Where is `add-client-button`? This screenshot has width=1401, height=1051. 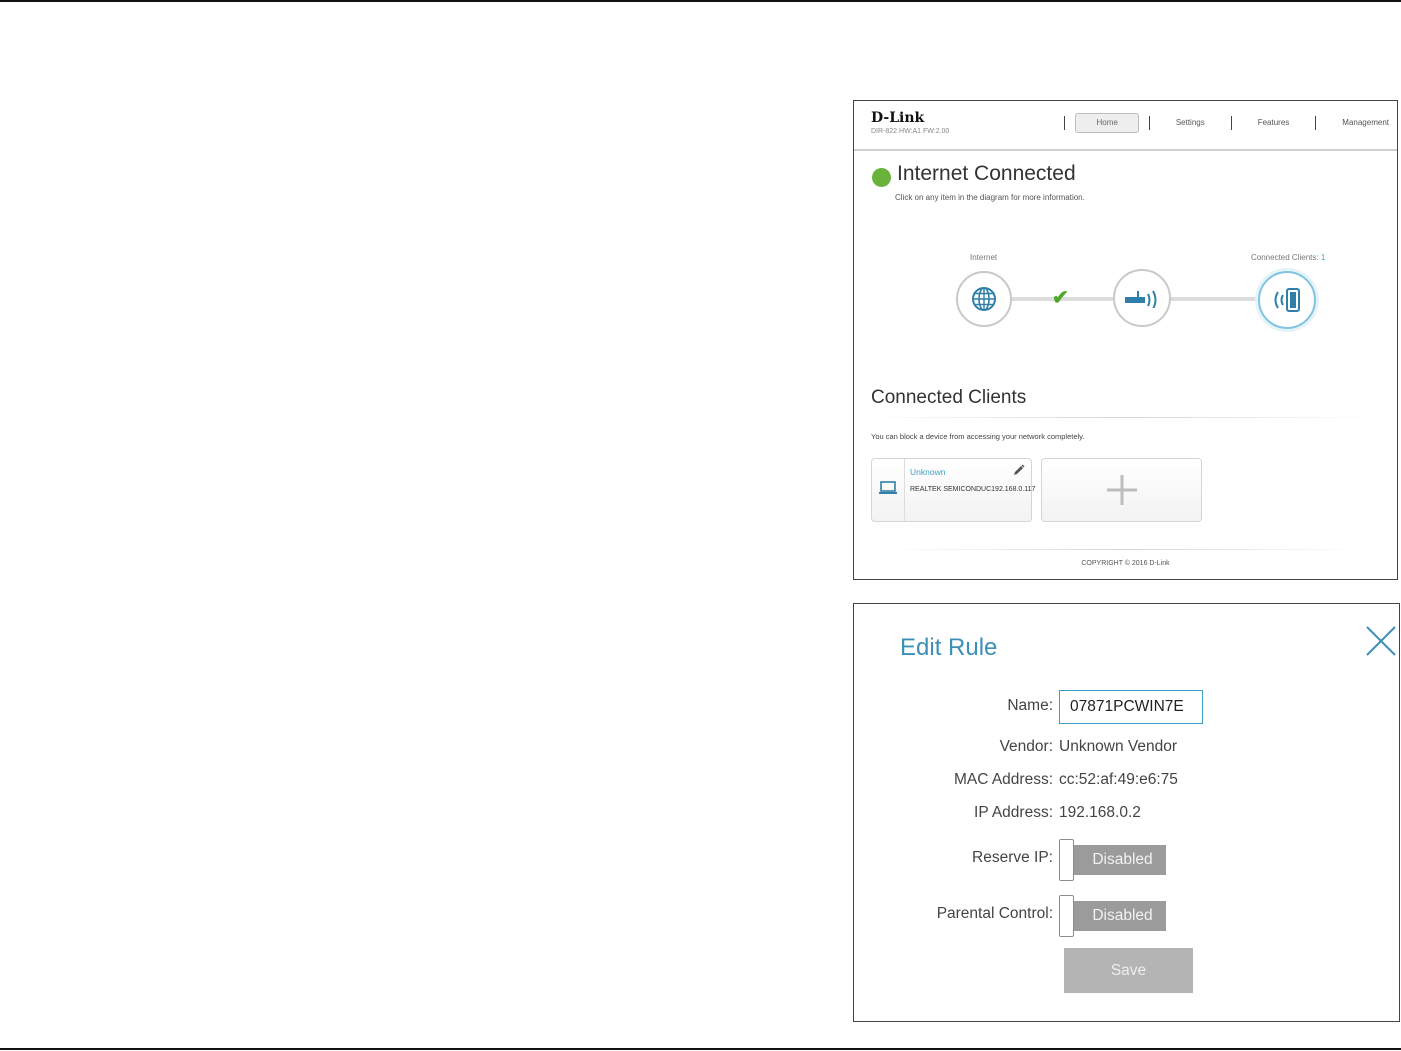
add-client-button is located at coordinates (1121, 490).